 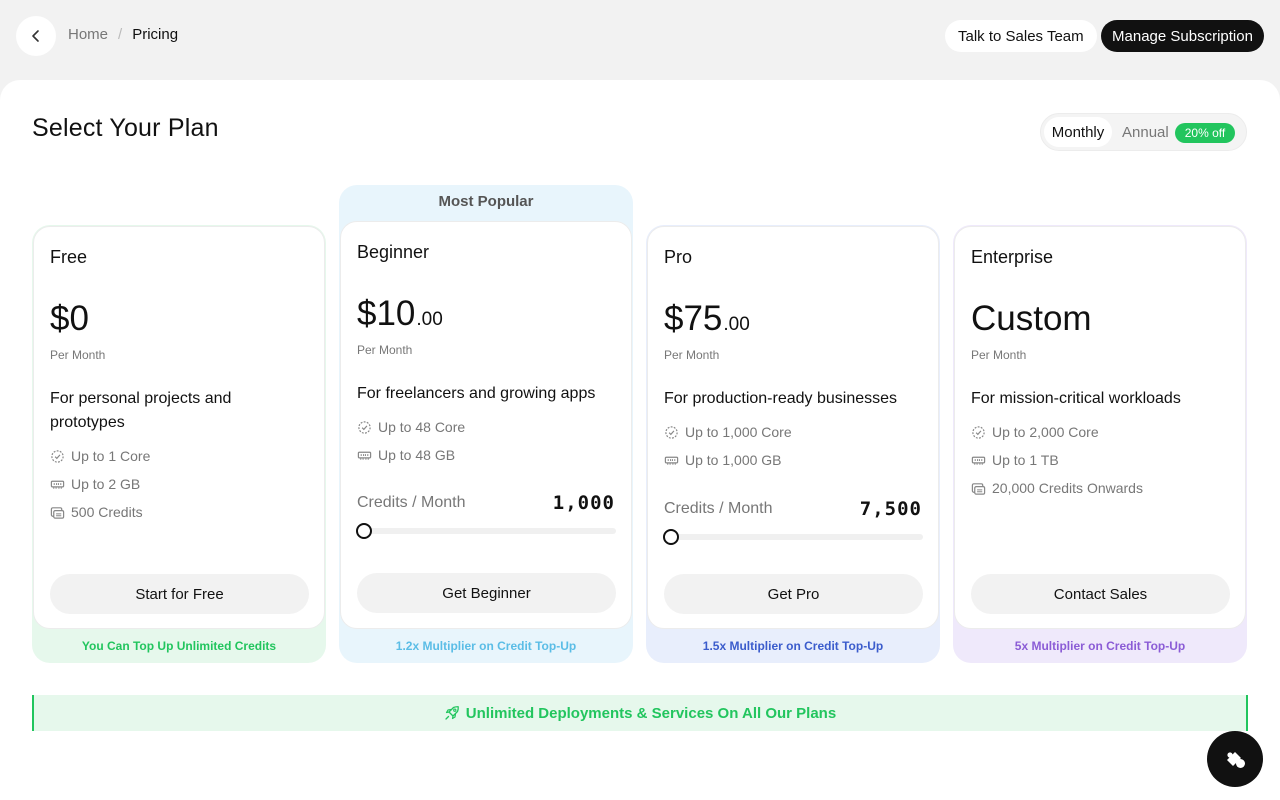 I want to click on feature-label: Up to 2 GB, so click(x=106, y=484).